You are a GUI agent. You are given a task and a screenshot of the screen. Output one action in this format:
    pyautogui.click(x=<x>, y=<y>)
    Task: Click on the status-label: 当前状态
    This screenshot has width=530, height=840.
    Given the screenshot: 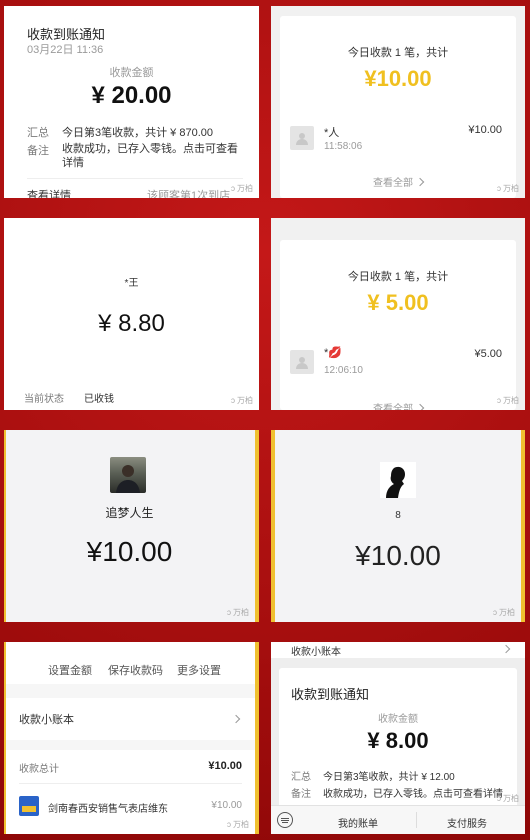 What is the action you would take?
    pyautogui.click(x=44, y=399)
    